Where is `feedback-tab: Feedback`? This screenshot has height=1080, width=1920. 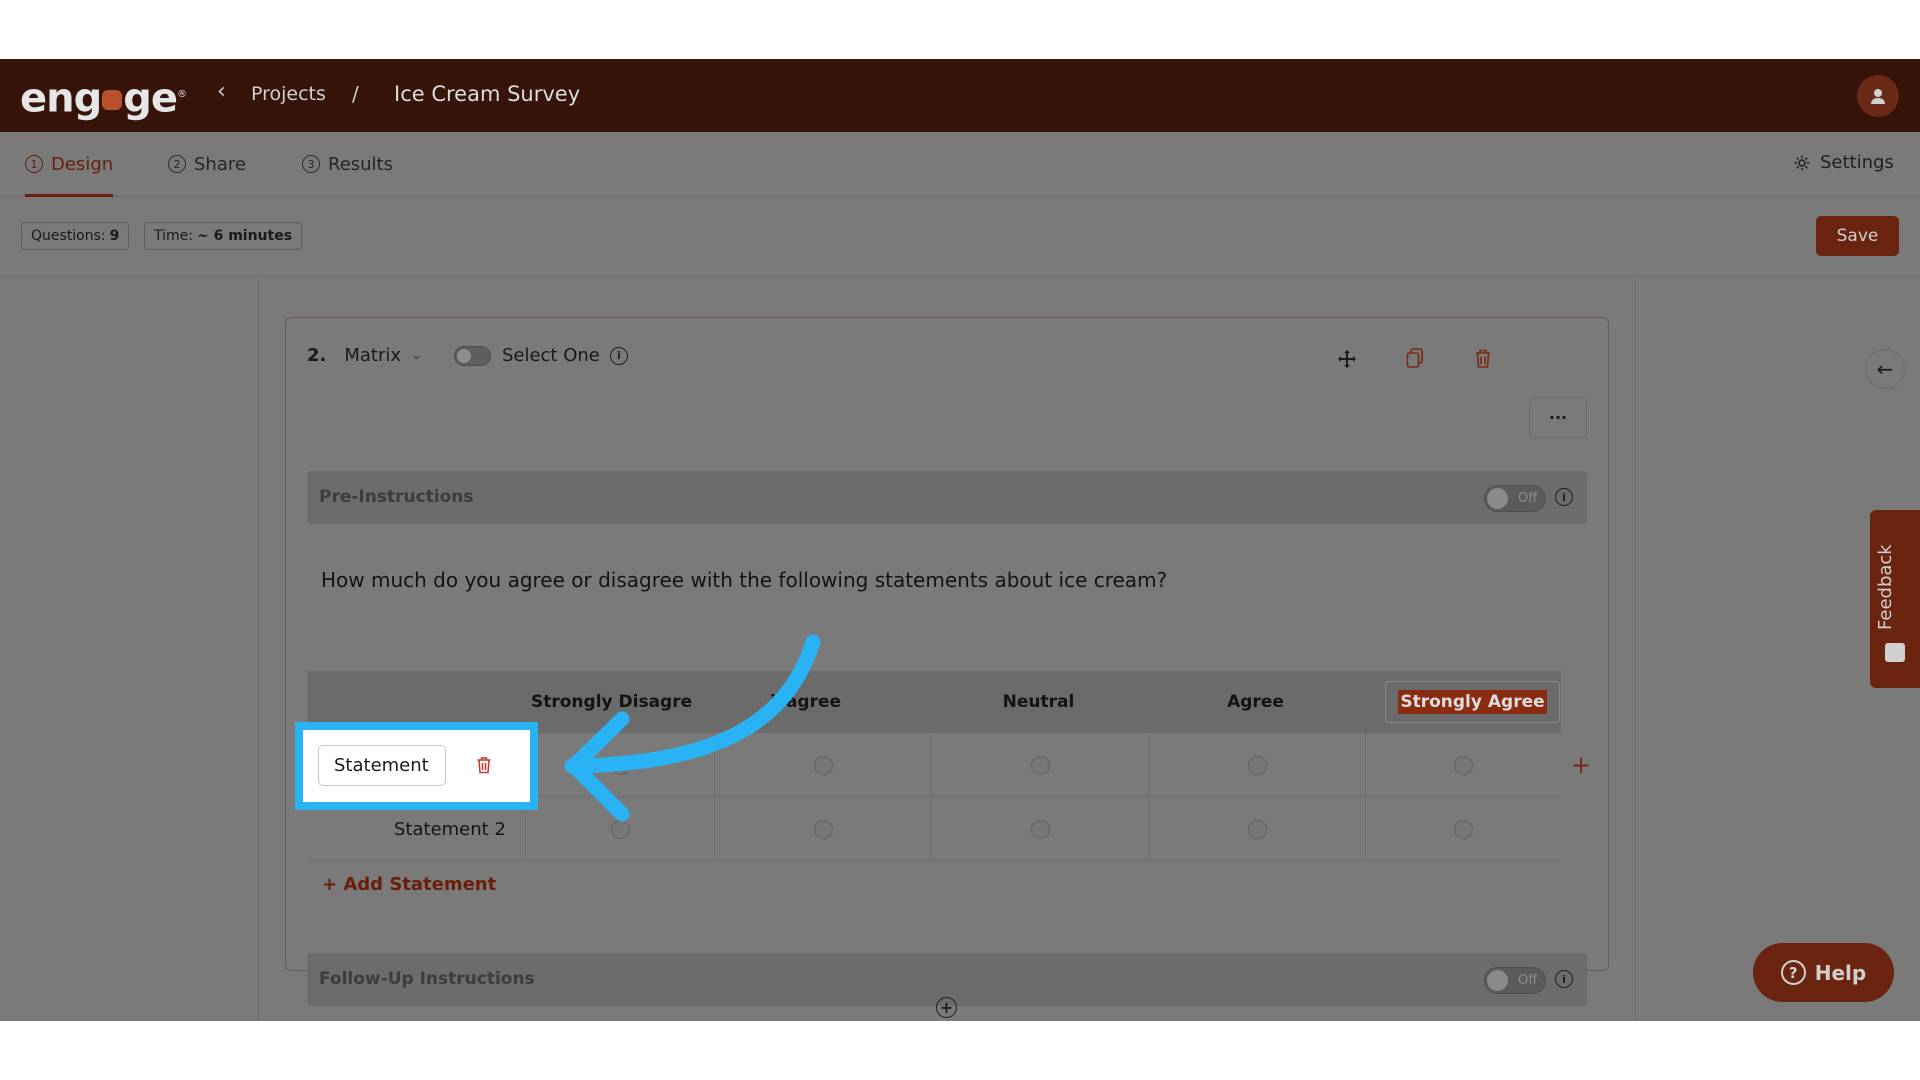 feedback-tab: Feedback is located at coordinates (1895, 599).